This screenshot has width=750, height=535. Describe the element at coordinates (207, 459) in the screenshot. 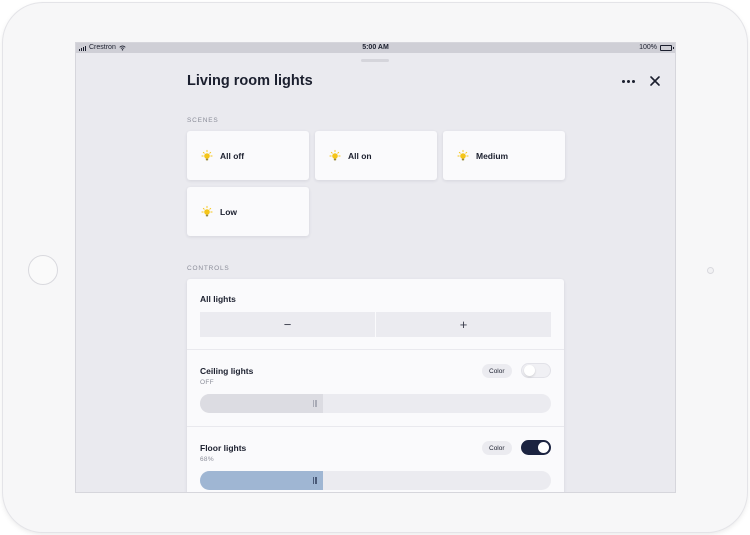

I see `floor-lights-status: 68%` at that location.